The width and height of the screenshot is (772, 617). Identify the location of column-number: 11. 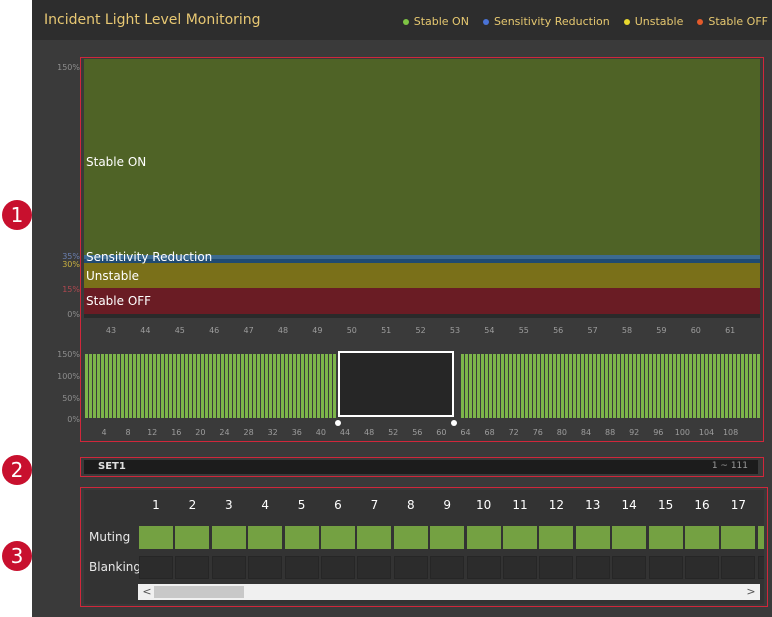
(520, 505).